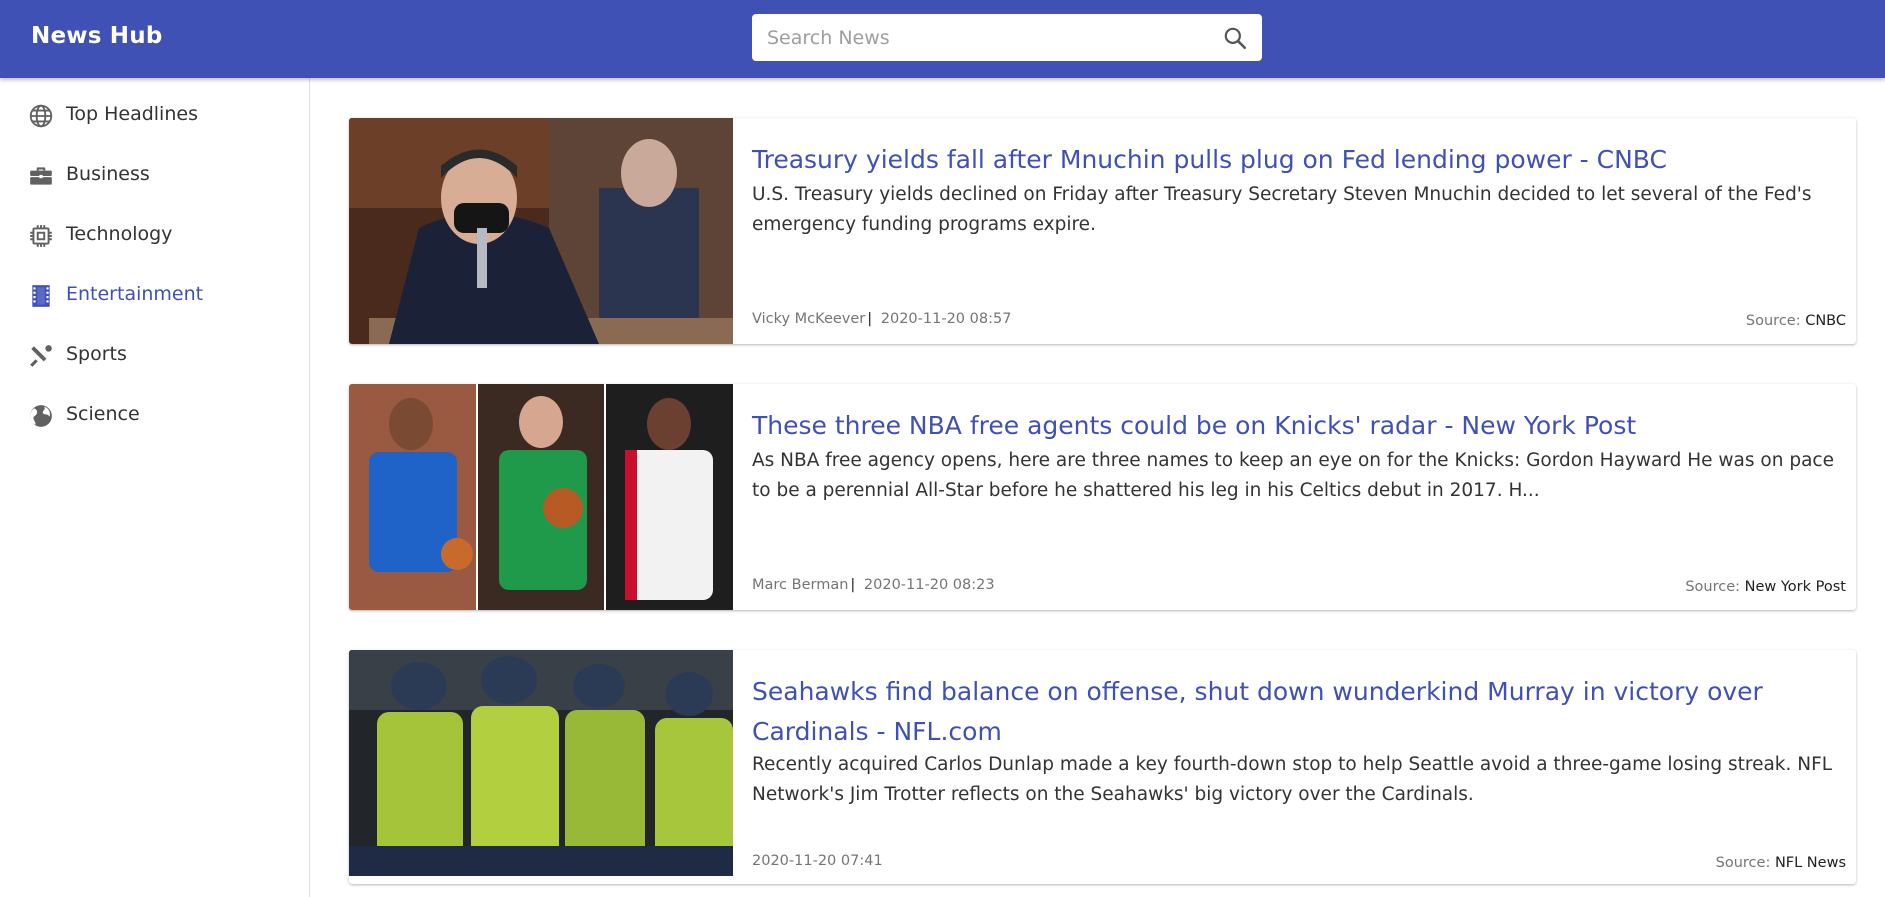 The width and height of the screenshot is (1885, 897). I want to click on article-source: Source: NFL News, so click(1781, 863).